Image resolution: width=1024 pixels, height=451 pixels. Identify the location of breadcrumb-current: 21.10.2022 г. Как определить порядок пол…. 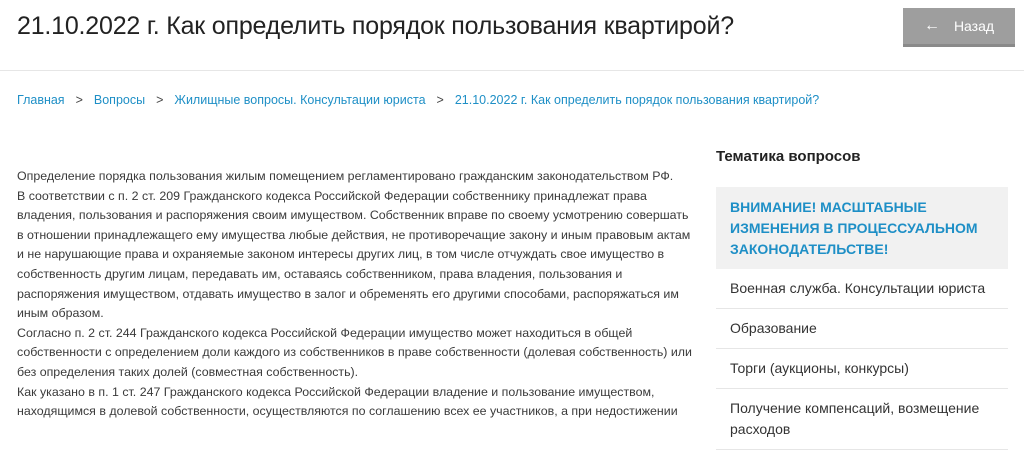
(637, 100).